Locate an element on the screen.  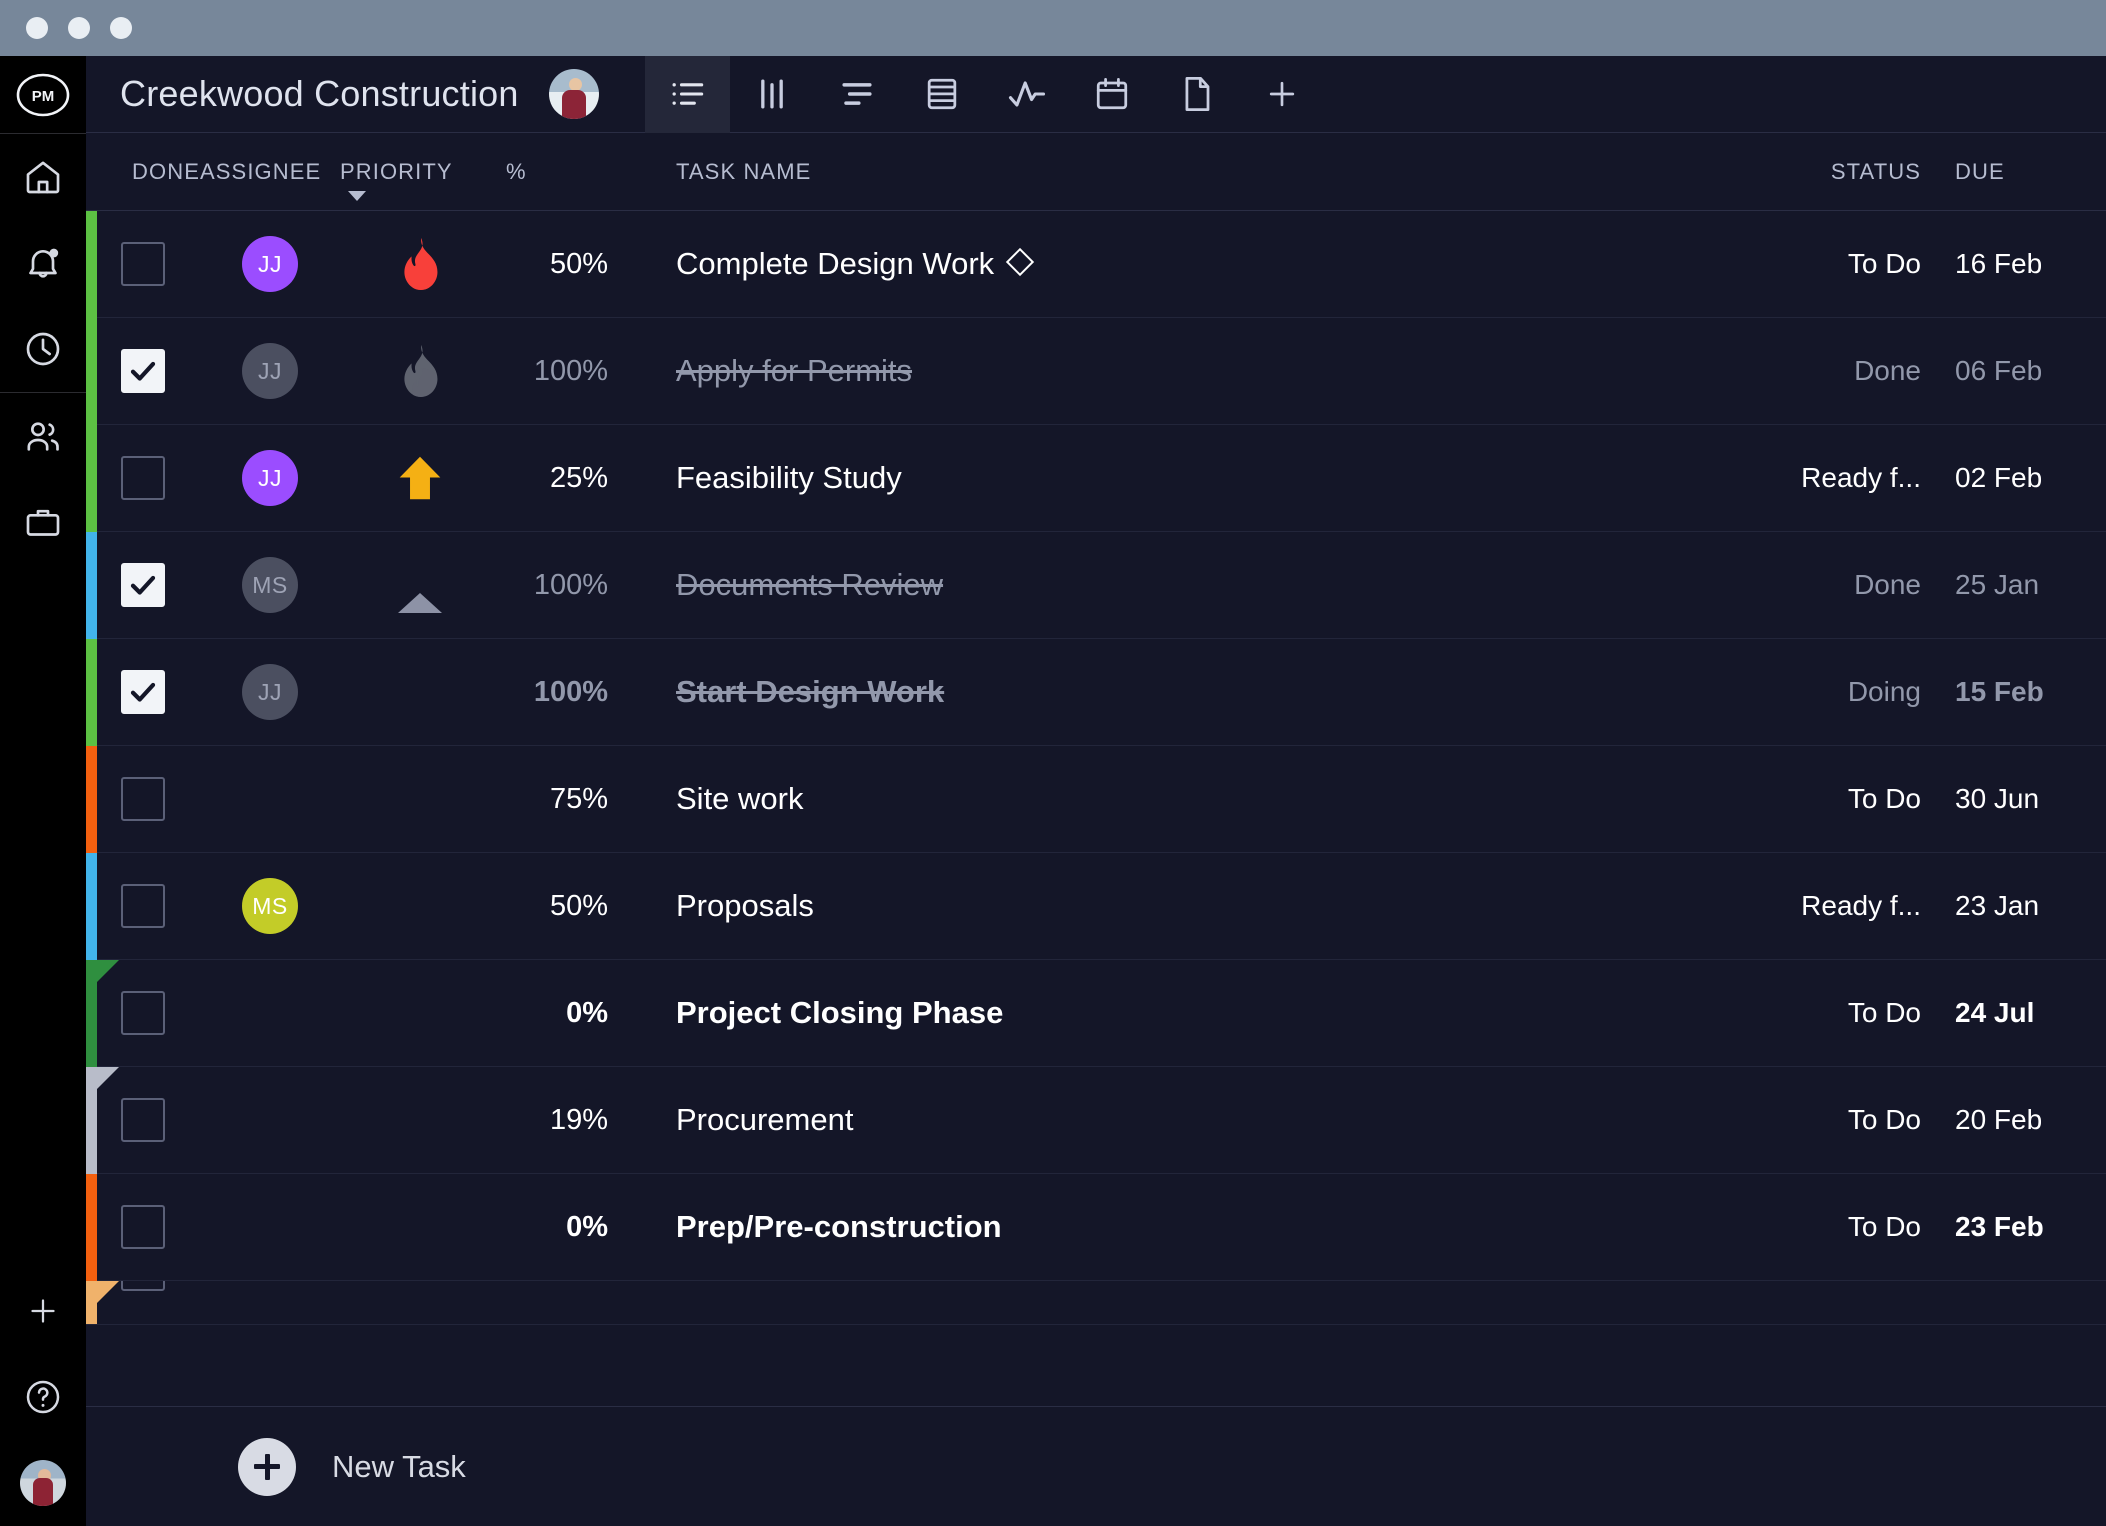
tab-list-view is located at coordinates (687, 94).